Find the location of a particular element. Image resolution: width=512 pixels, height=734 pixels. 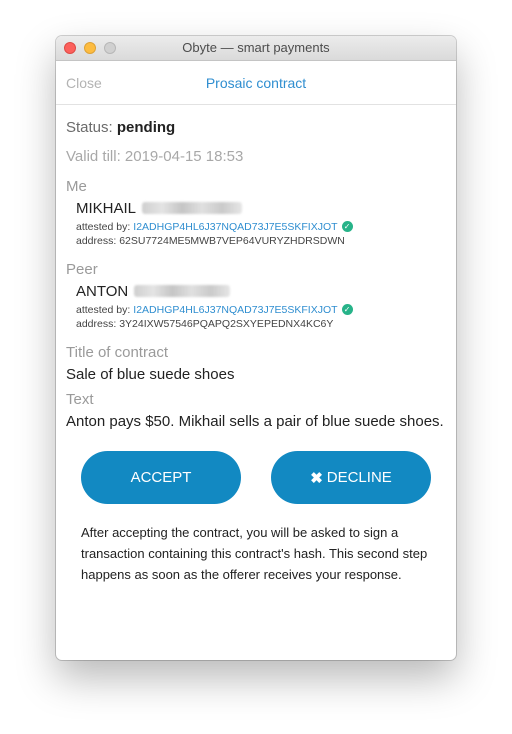

me-label: Me is located at coordinates (76, 186).